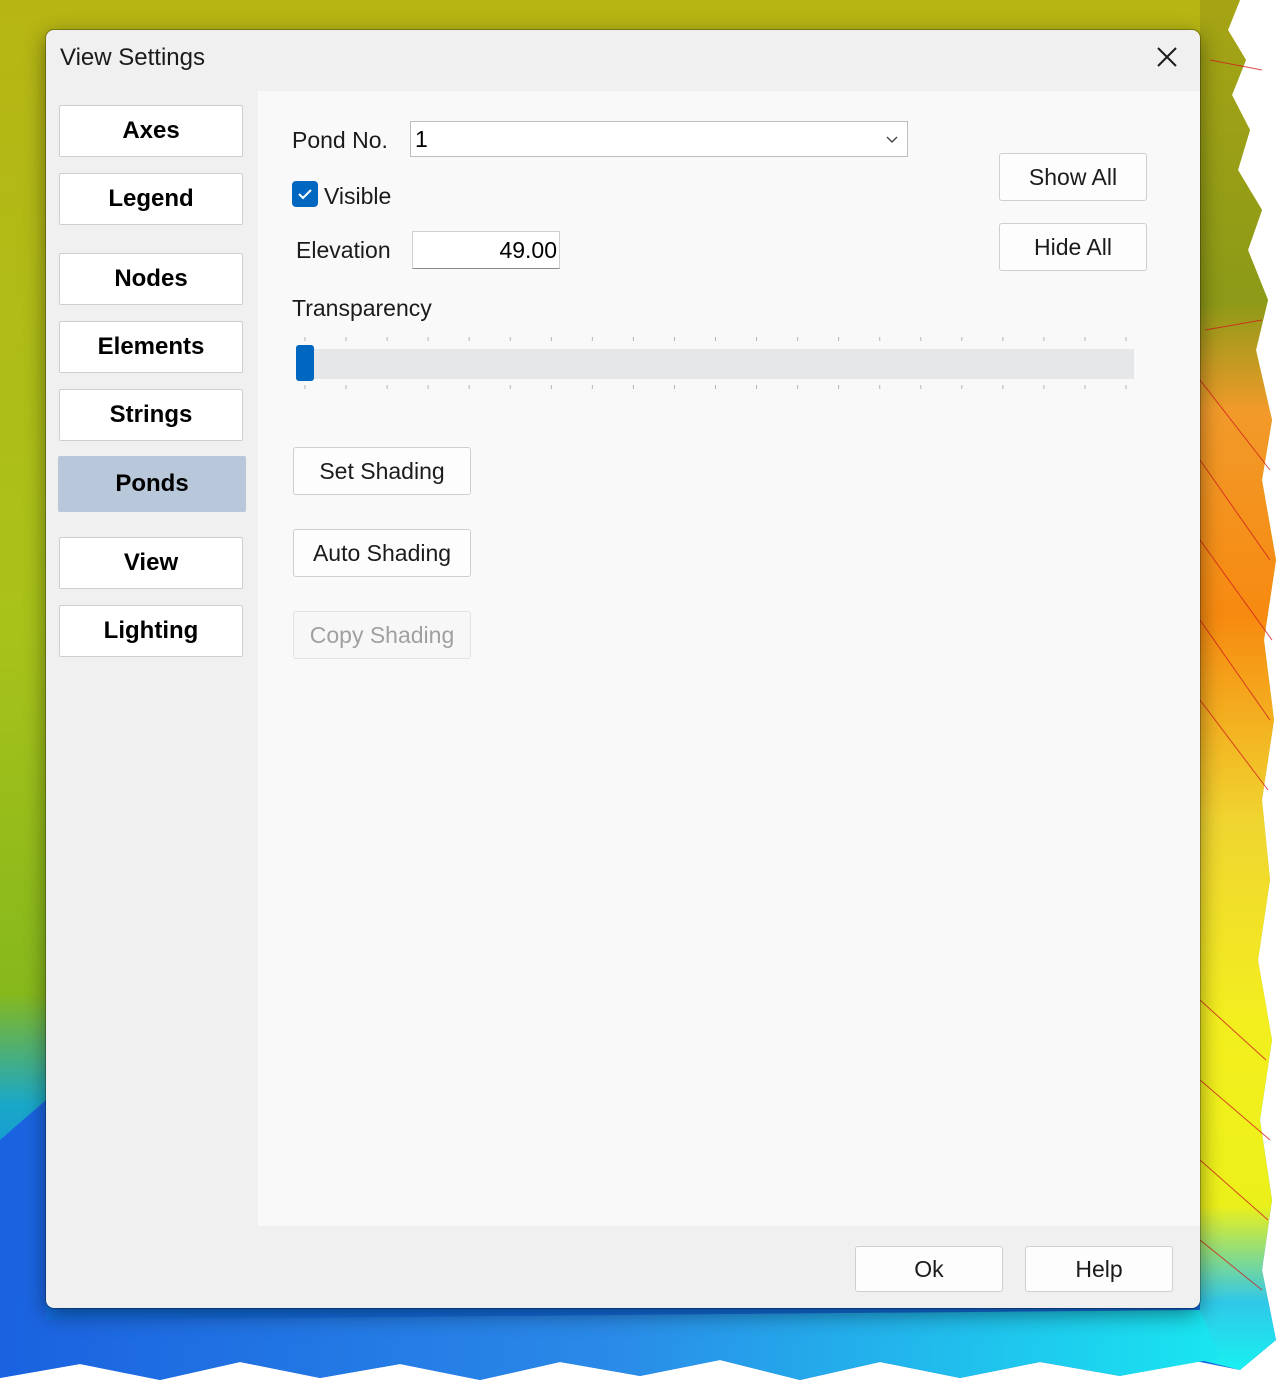 This screenshot has width=1282, height=1391. Describe the element at coordinates (382, 635) in the screenshot. I see `copy-shading-button: Copy Shading` at that location.